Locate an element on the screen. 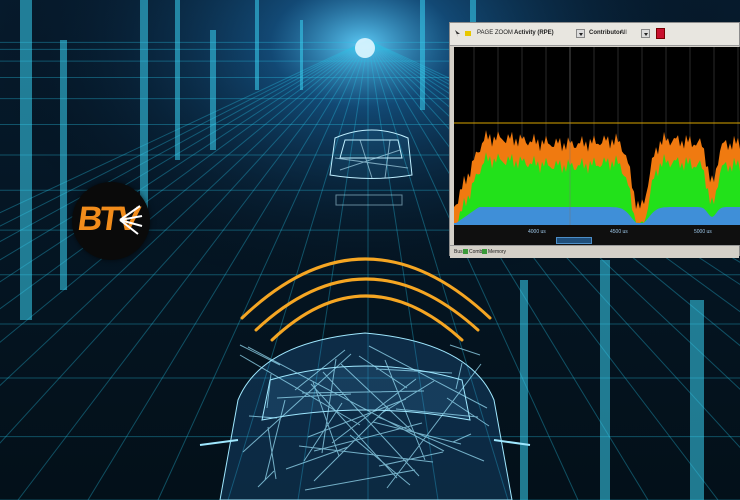 This screenshot has height=500, width=740. contributor-dropdown-chevron-icon is located at coordinates (645, 33).